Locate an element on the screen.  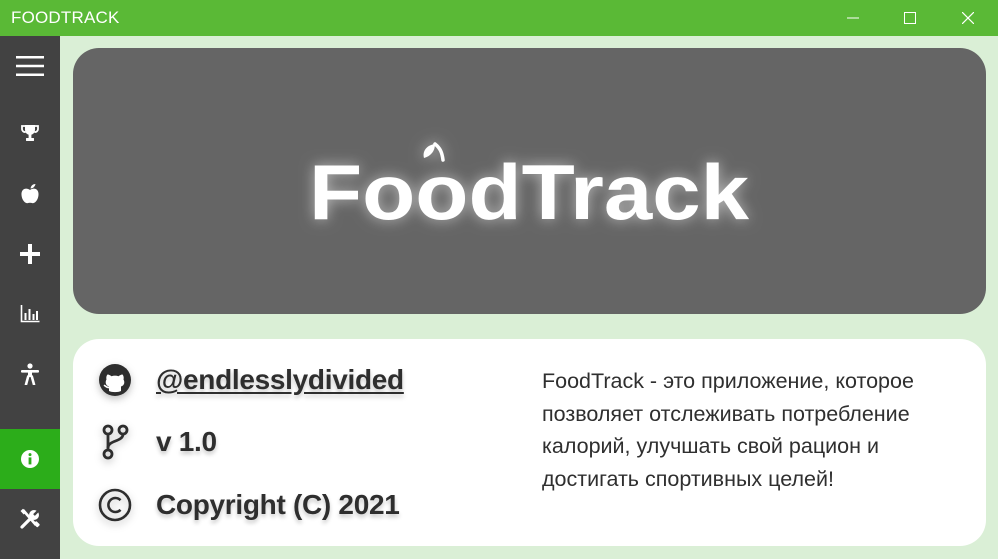
tools-icon is located at coordinates (30, 518).